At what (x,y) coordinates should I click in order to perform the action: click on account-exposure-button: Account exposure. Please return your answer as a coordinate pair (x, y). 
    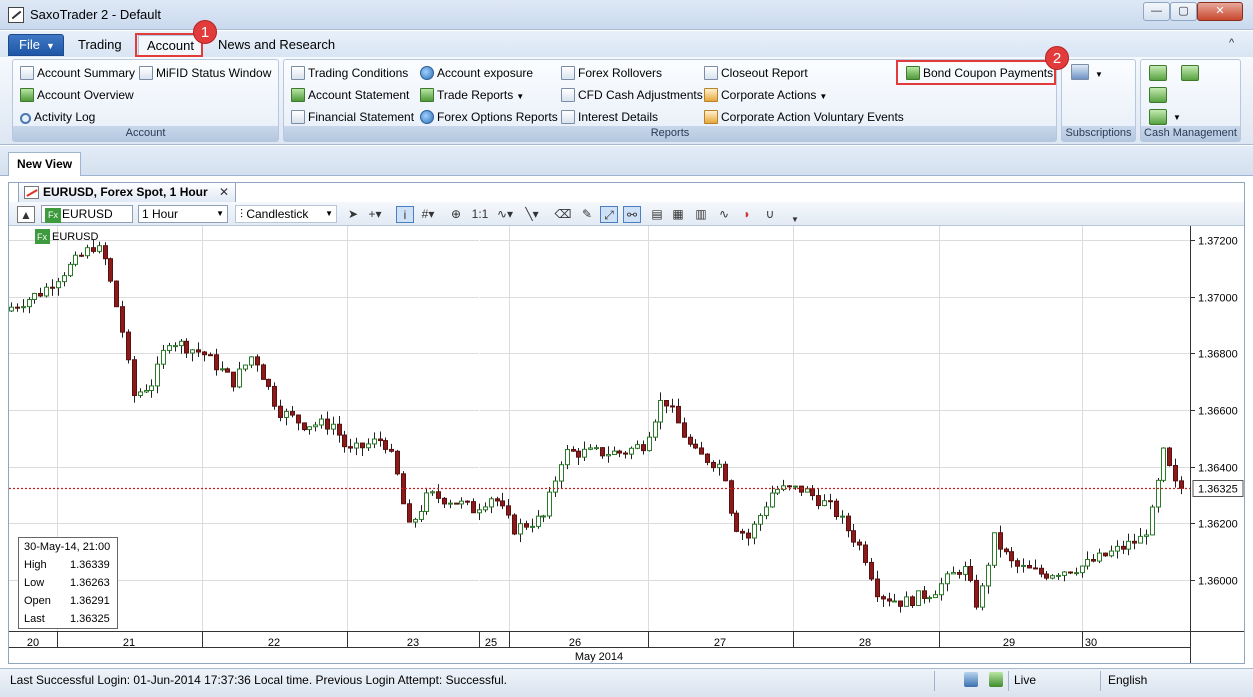
    Looking at the image, I should click on (476, 73).